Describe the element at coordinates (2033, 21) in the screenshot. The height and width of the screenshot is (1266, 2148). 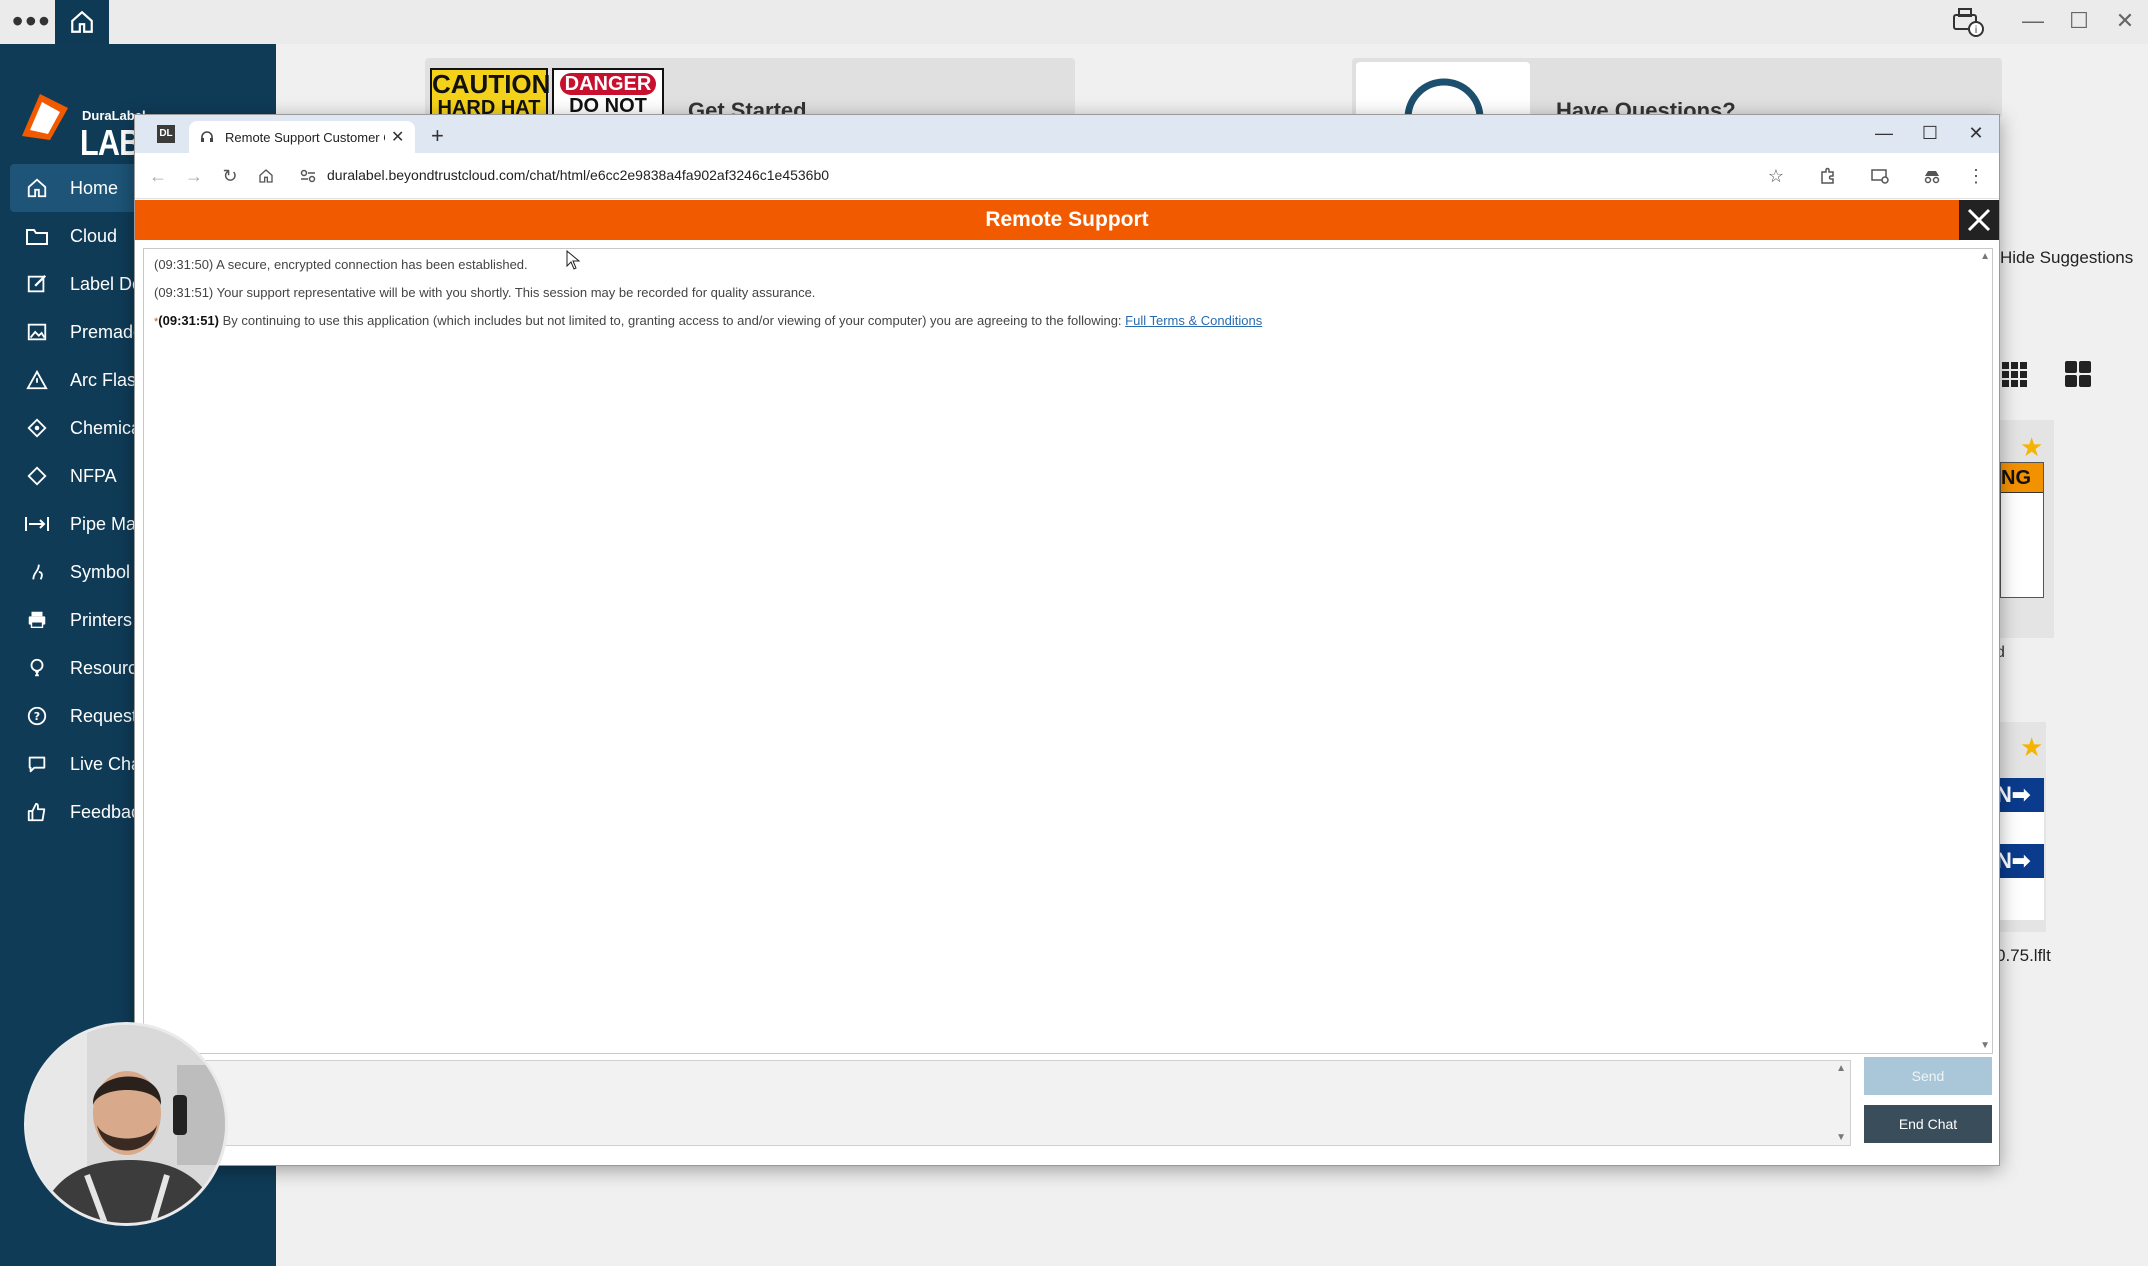
I see `host-minimize-button: —` at that location.